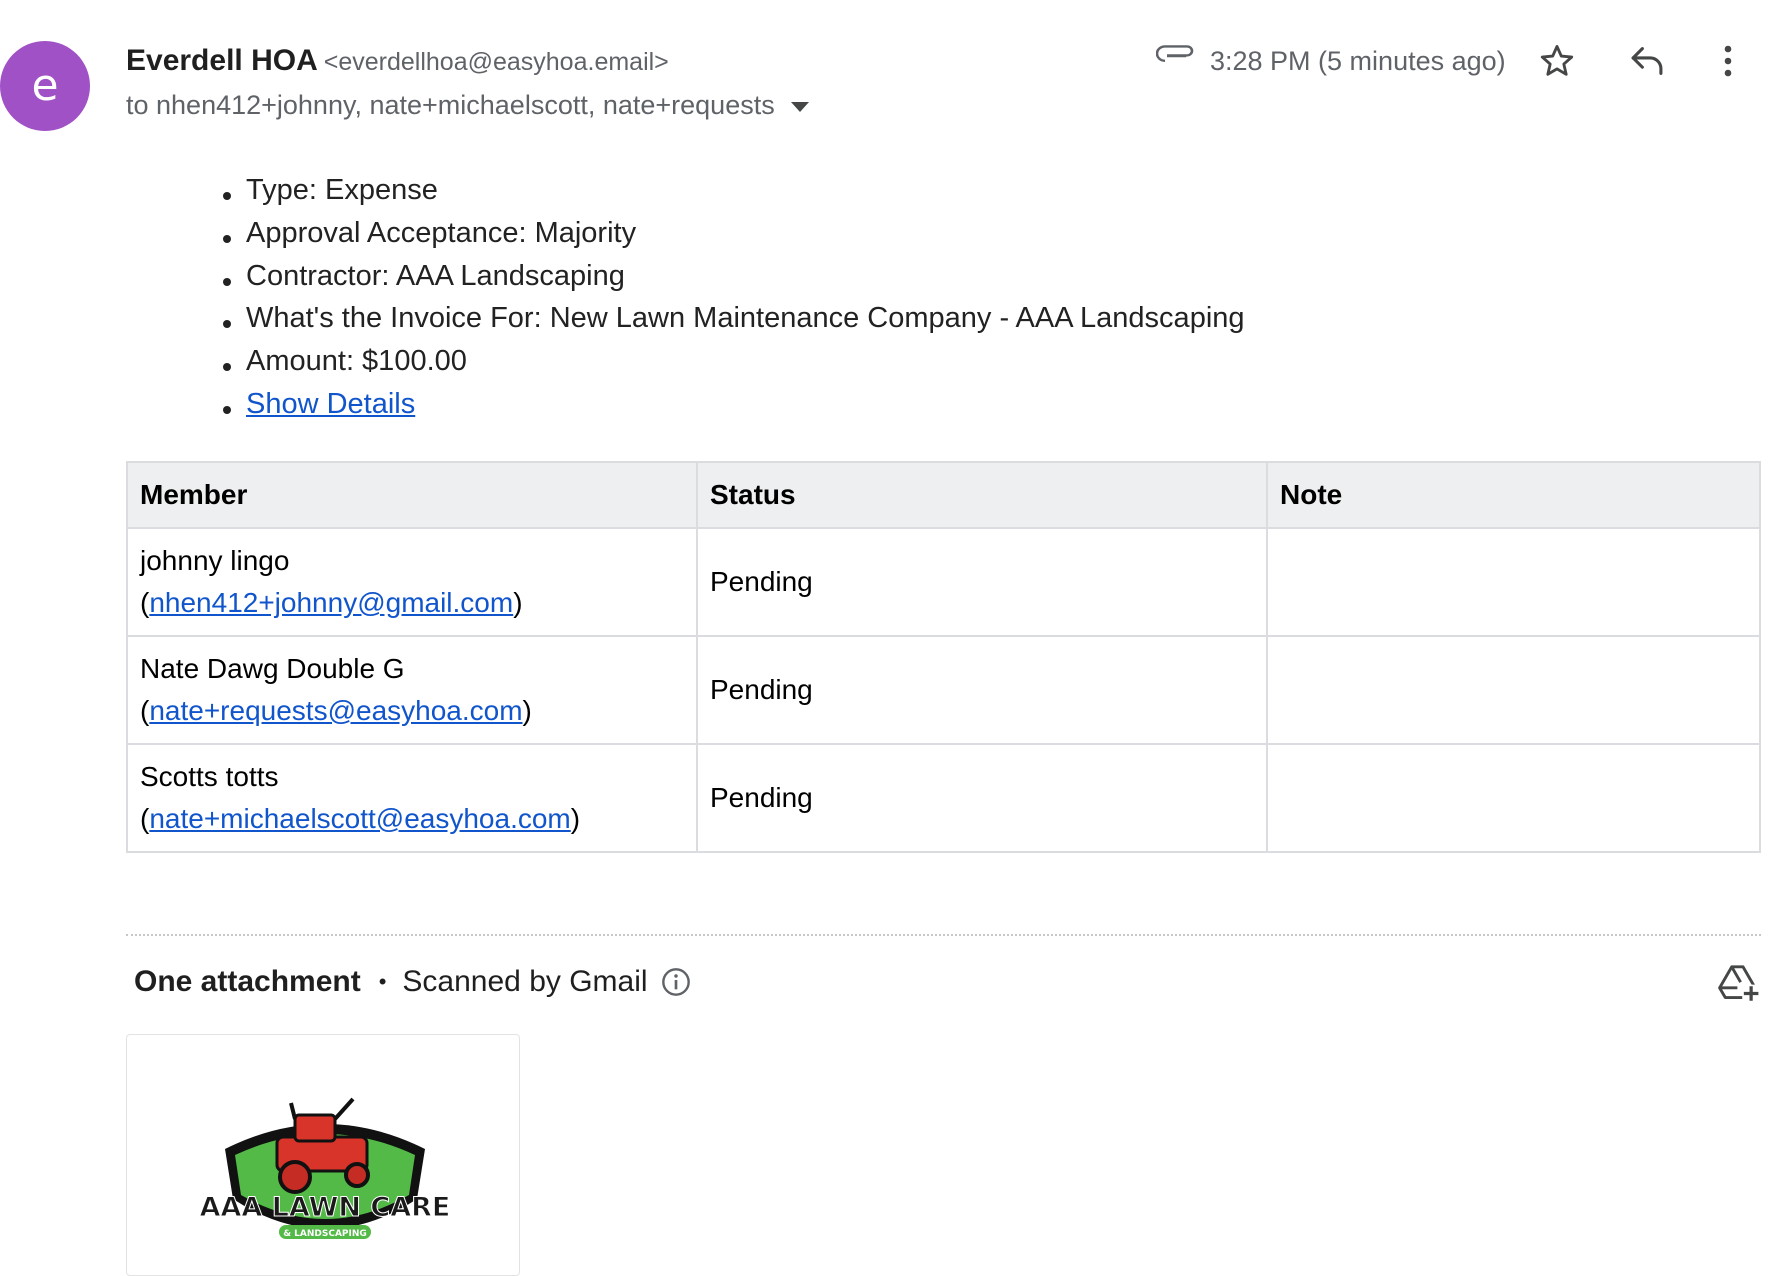  Describe the element at coordinates (1175, 57) in the screenshot. I see `paperclip-icon` at that location.